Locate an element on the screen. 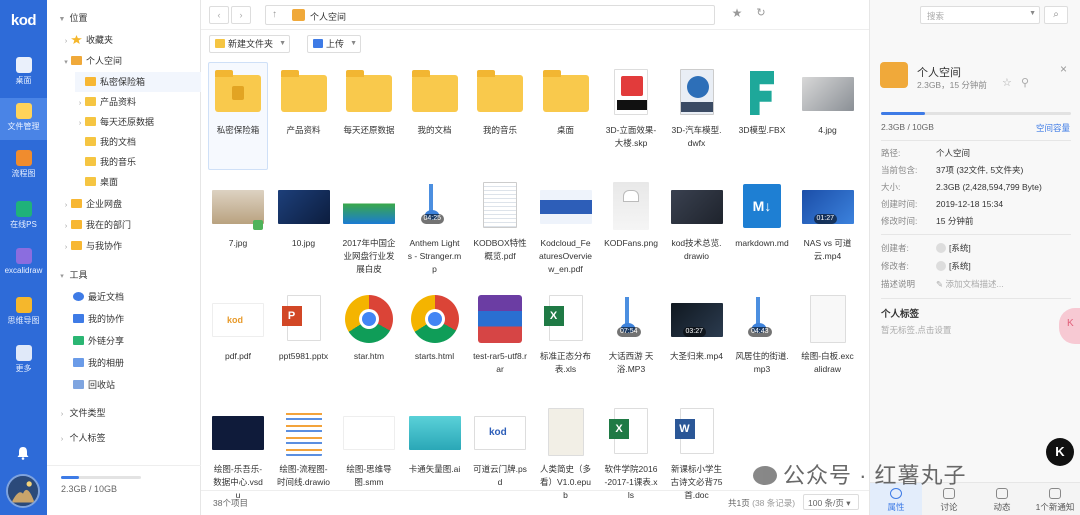  file-item: 桌面 is located at coordinates (566, 116).